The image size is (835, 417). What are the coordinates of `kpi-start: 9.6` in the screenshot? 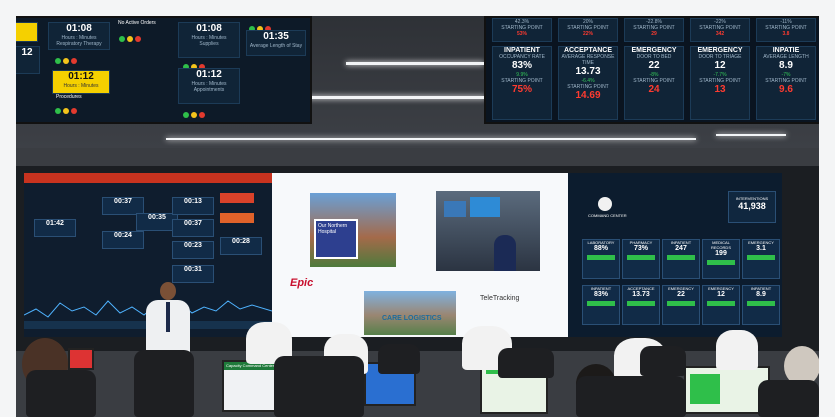 It's located at (786, 89).